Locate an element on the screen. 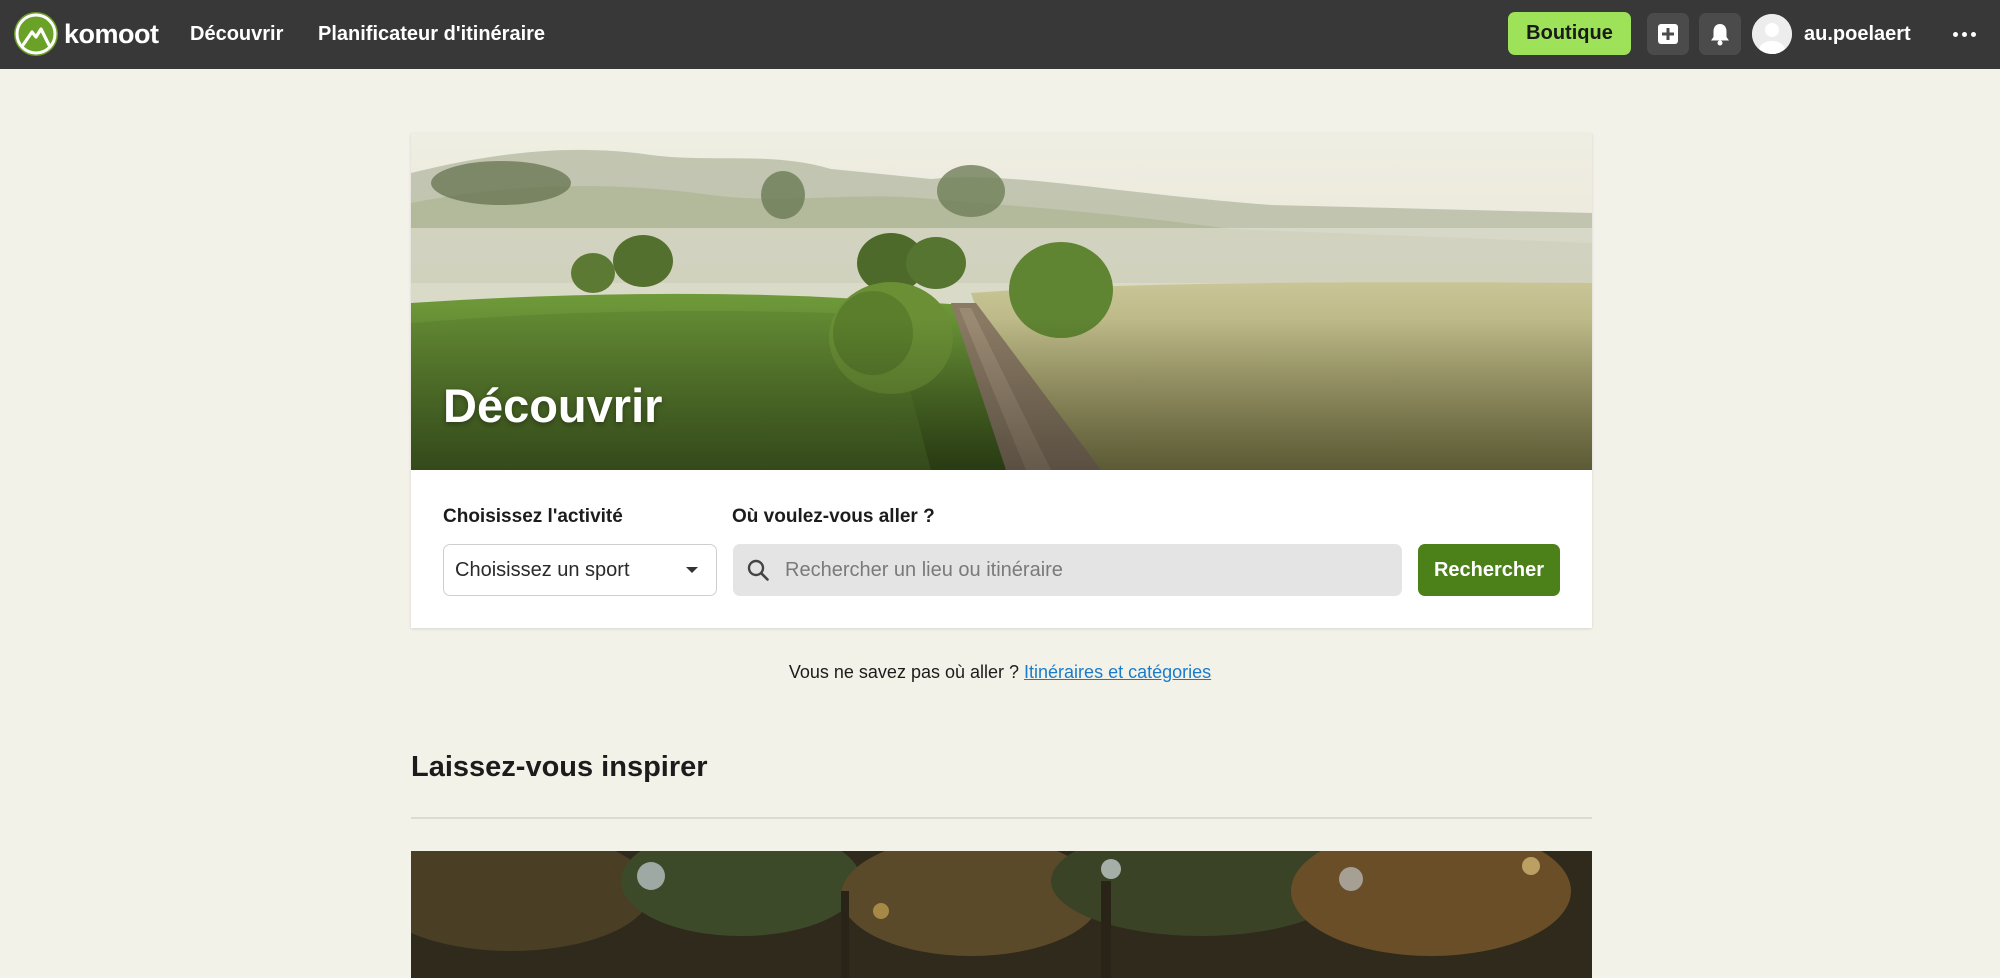  section-divider is located at coordinates (1001, 818).